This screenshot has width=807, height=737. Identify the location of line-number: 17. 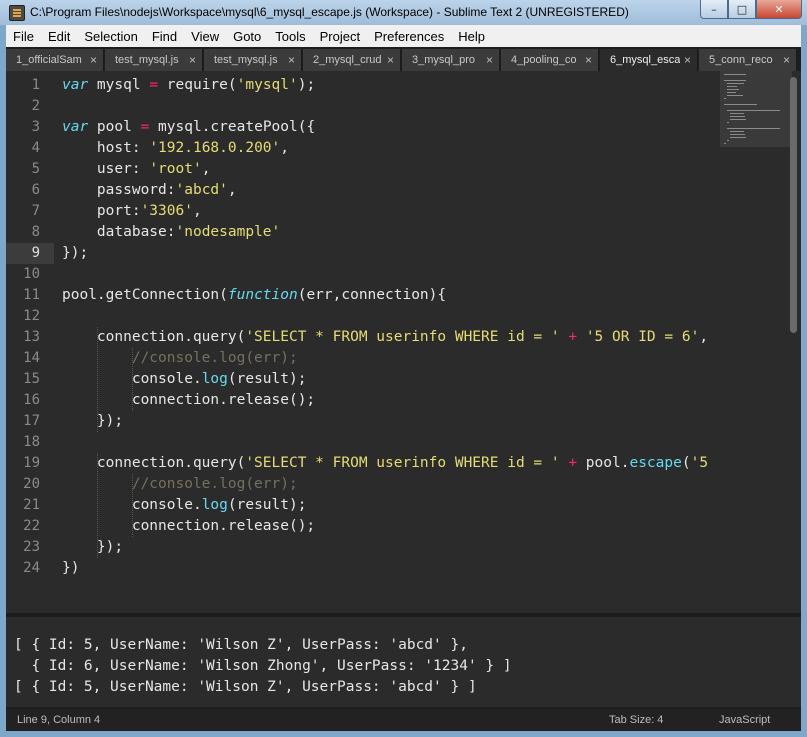
(31, 421).